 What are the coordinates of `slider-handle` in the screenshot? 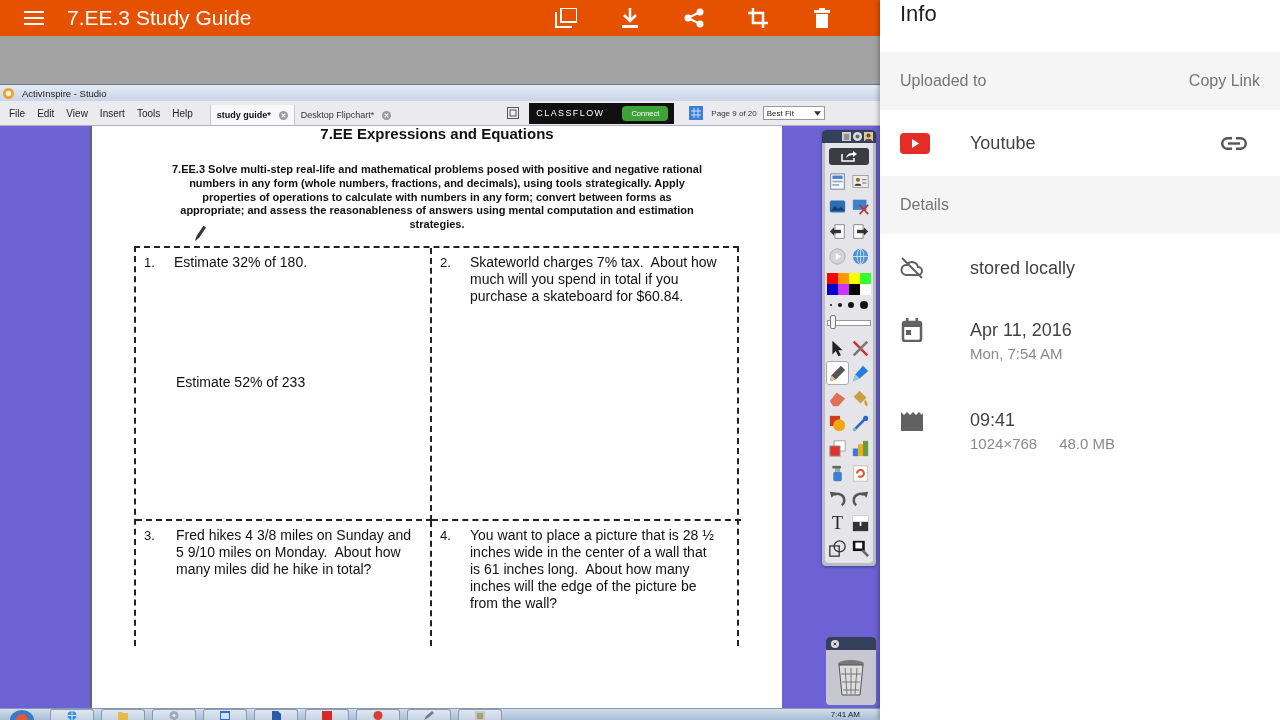 It's located at (833, 322).